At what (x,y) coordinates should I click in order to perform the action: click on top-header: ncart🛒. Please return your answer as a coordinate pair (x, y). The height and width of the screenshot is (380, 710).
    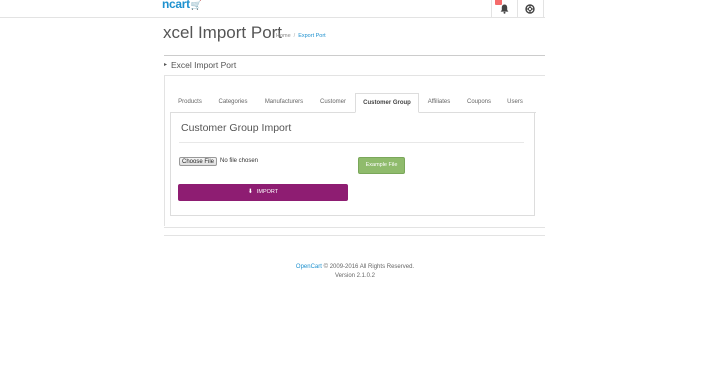
    Looking at the image, I should click on (272, 9).